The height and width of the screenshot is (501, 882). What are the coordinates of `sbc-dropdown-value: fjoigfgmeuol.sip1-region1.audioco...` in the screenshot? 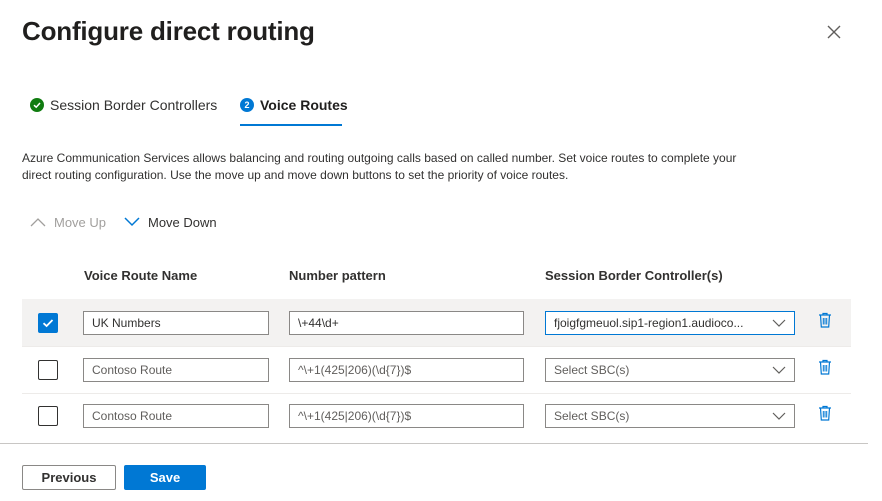 It's located at (649, 323).